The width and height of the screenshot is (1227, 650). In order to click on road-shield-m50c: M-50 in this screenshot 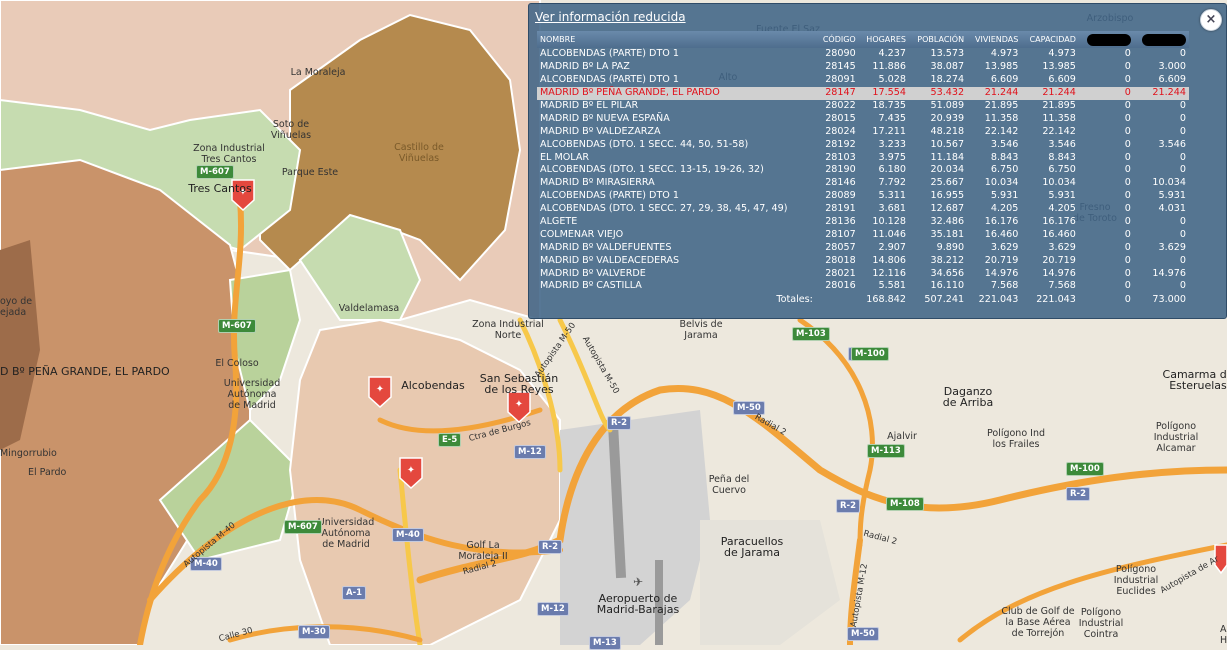, I will do `click(863, 634)`.